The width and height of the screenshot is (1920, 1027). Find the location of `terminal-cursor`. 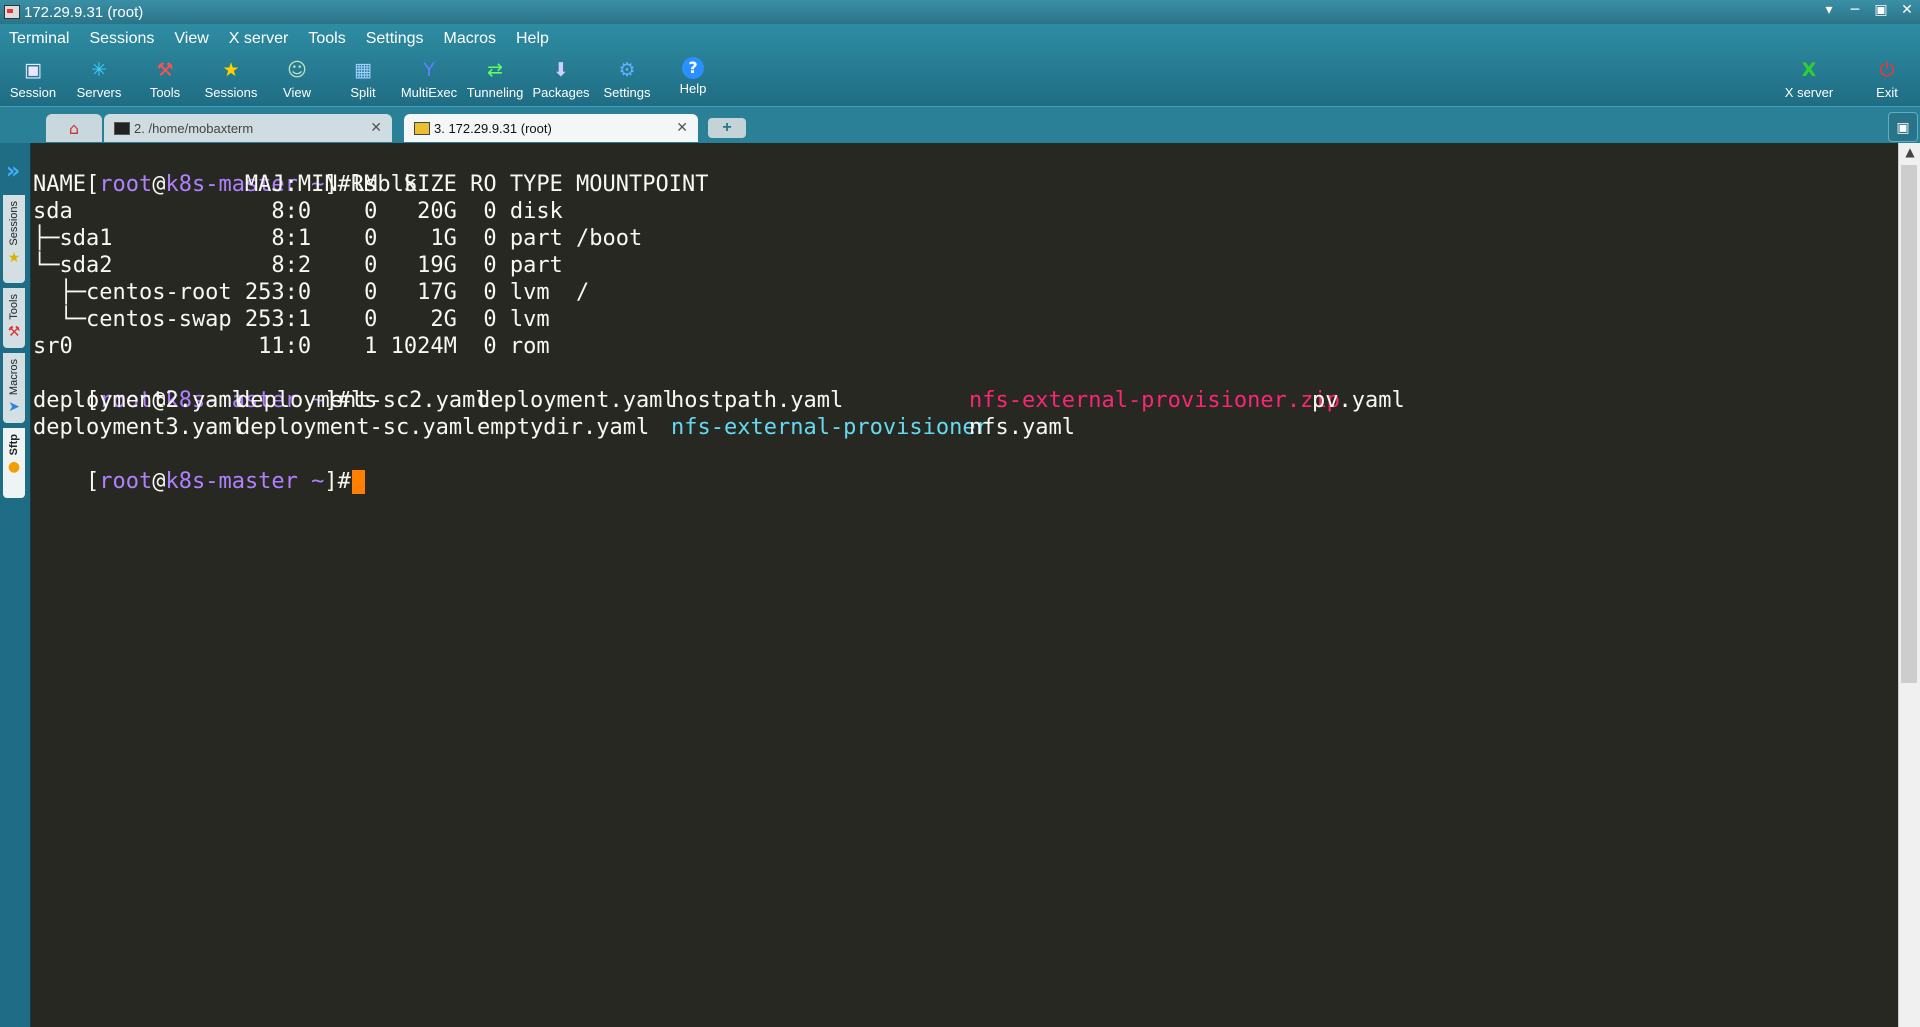

terminal-cursor is located at coordinates (358, 482).